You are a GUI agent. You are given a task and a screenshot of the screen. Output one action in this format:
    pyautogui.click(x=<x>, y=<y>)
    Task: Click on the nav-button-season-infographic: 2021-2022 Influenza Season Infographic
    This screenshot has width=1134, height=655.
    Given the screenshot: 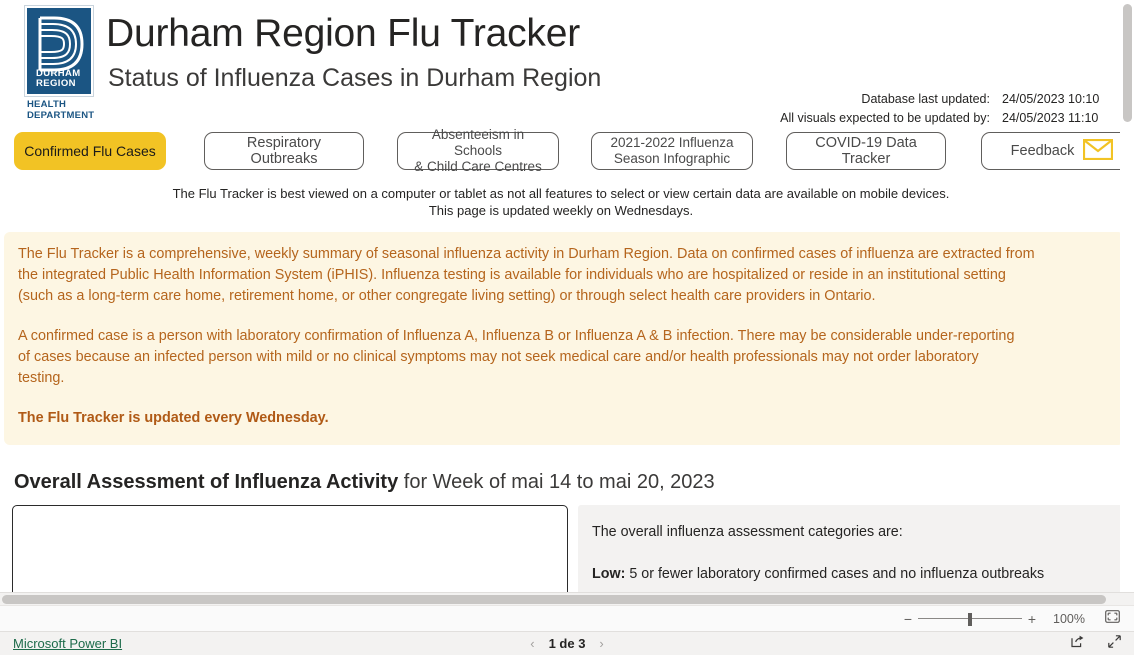 What is the action you would take?
    pyautogui.click(x=672, y=151)
    